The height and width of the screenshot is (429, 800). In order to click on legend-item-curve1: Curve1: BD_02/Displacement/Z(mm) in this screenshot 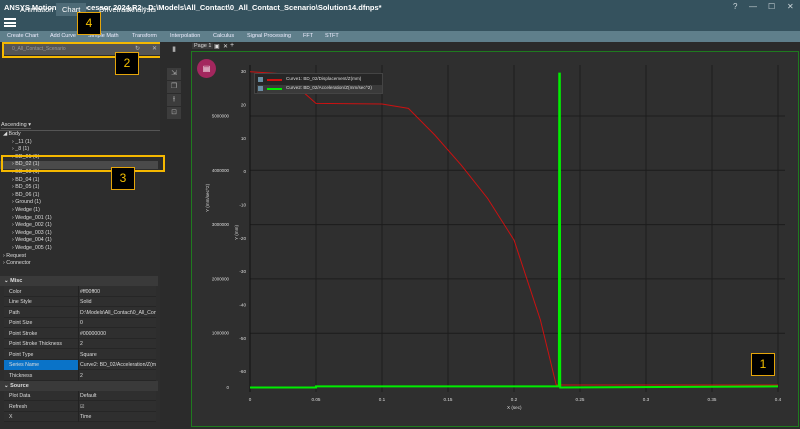, I will do `click(319, 80)`.